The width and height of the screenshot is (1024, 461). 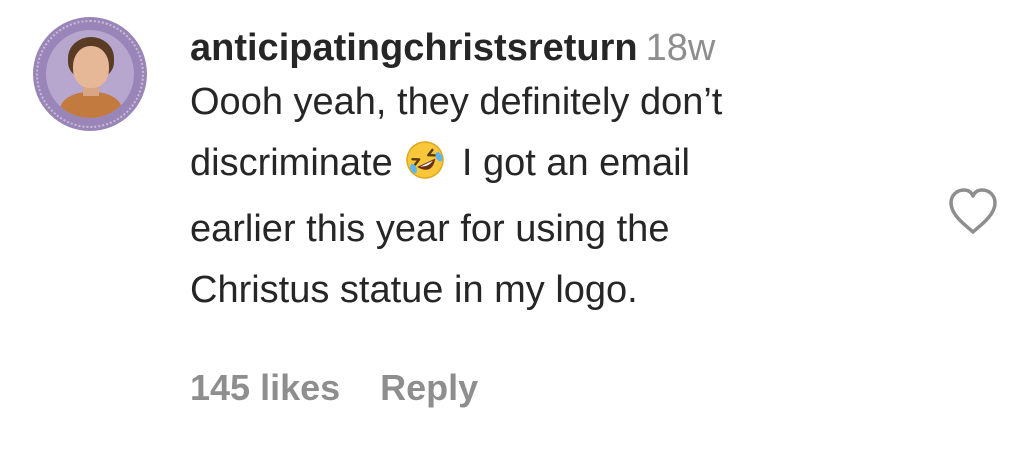 What do you see at coordinates (414, 48) in the screenshot?
I see `username: anticipatingchristsreturn` at bounding box center [414, 48].